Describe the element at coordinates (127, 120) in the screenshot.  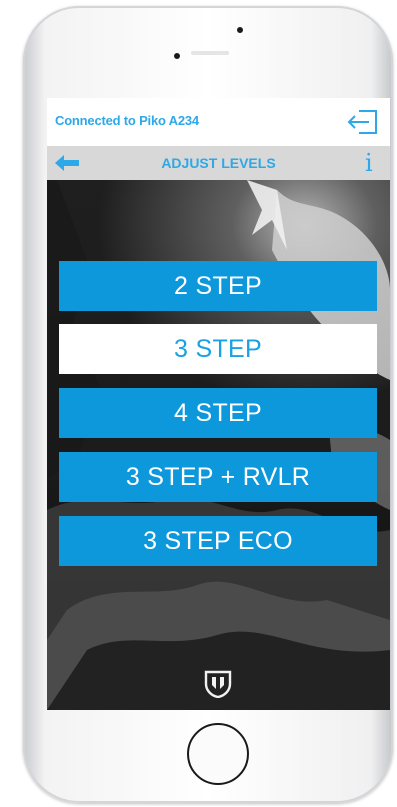
I see `connection-status: Connected to Piko A234` at that location.